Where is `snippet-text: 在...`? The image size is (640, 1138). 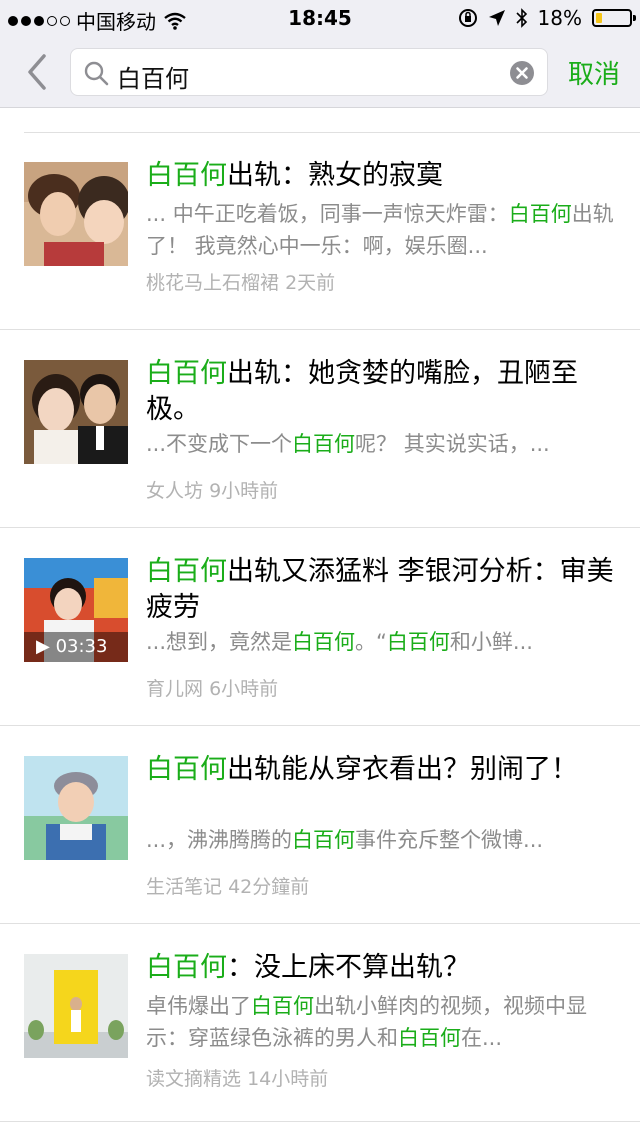
snippet-text: 在... is located at coordinates (482, 1038).